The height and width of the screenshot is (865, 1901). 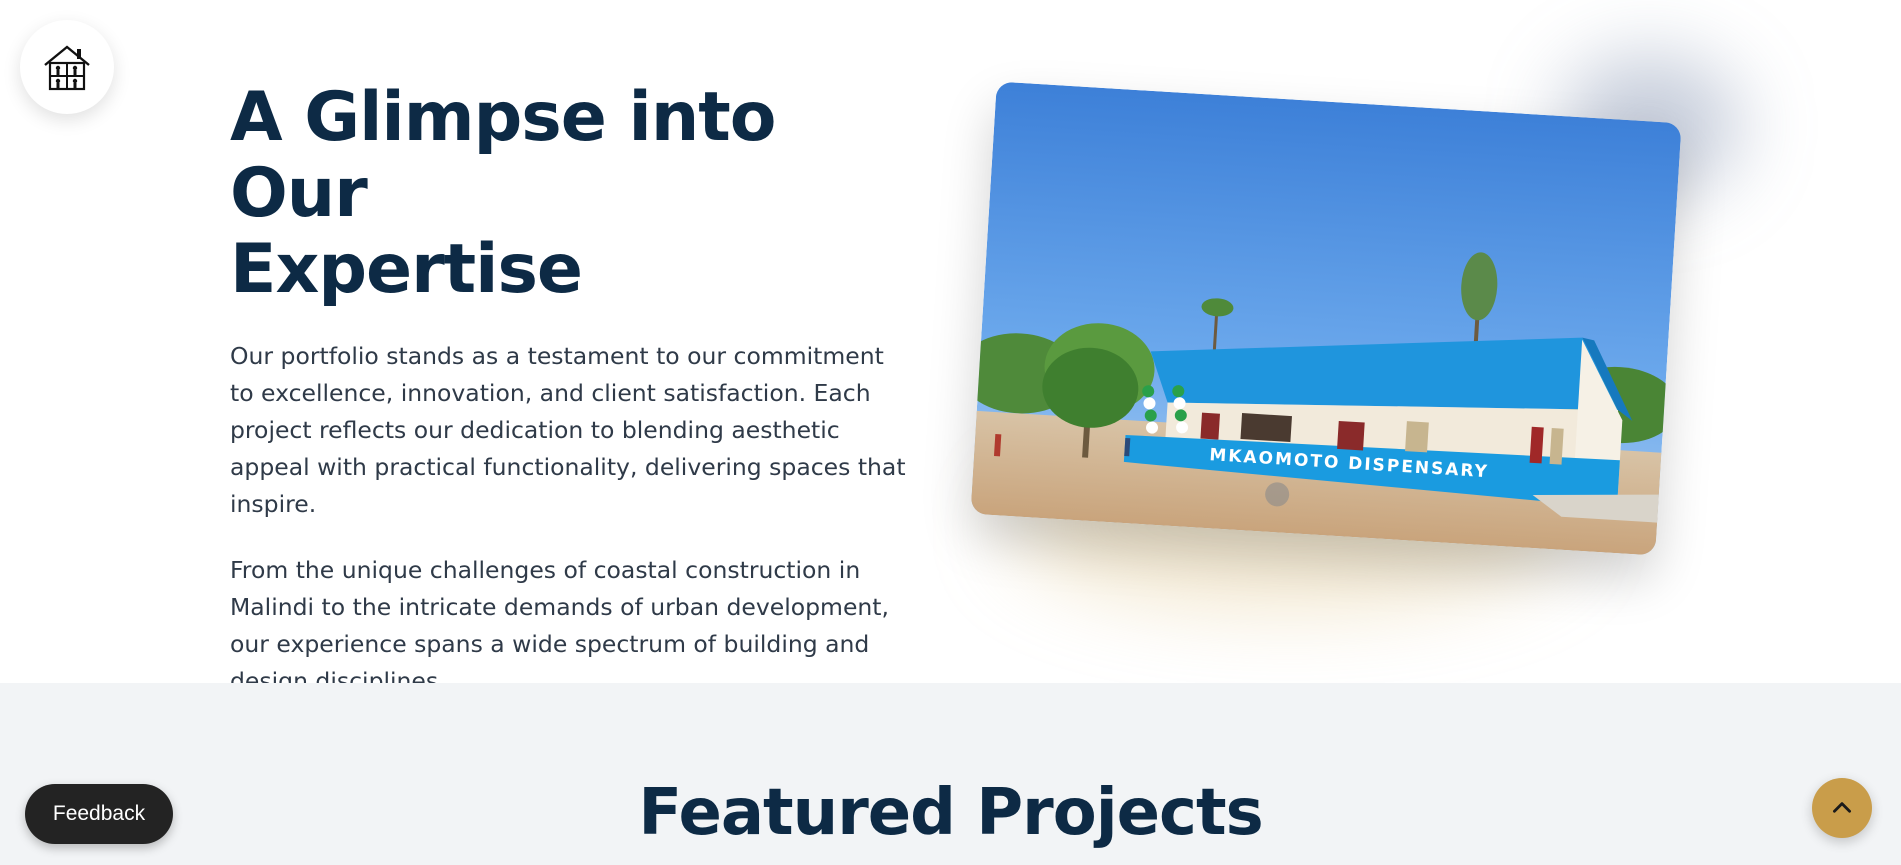 I want to click on scroll-to-top-button, so click(x=1842, y=808).